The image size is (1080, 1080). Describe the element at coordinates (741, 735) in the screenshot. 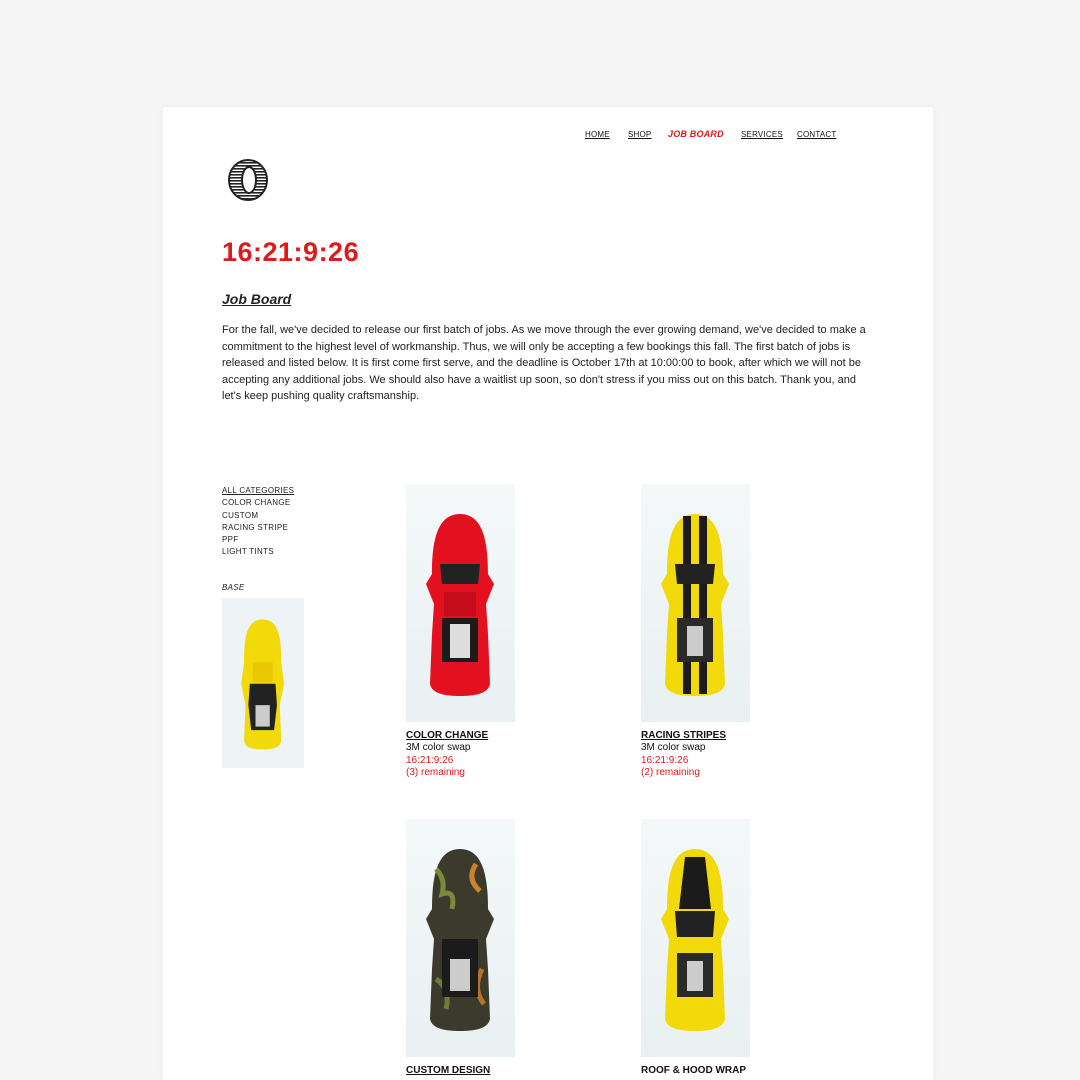

I see `product-name: RACING STRIPES` at that location.